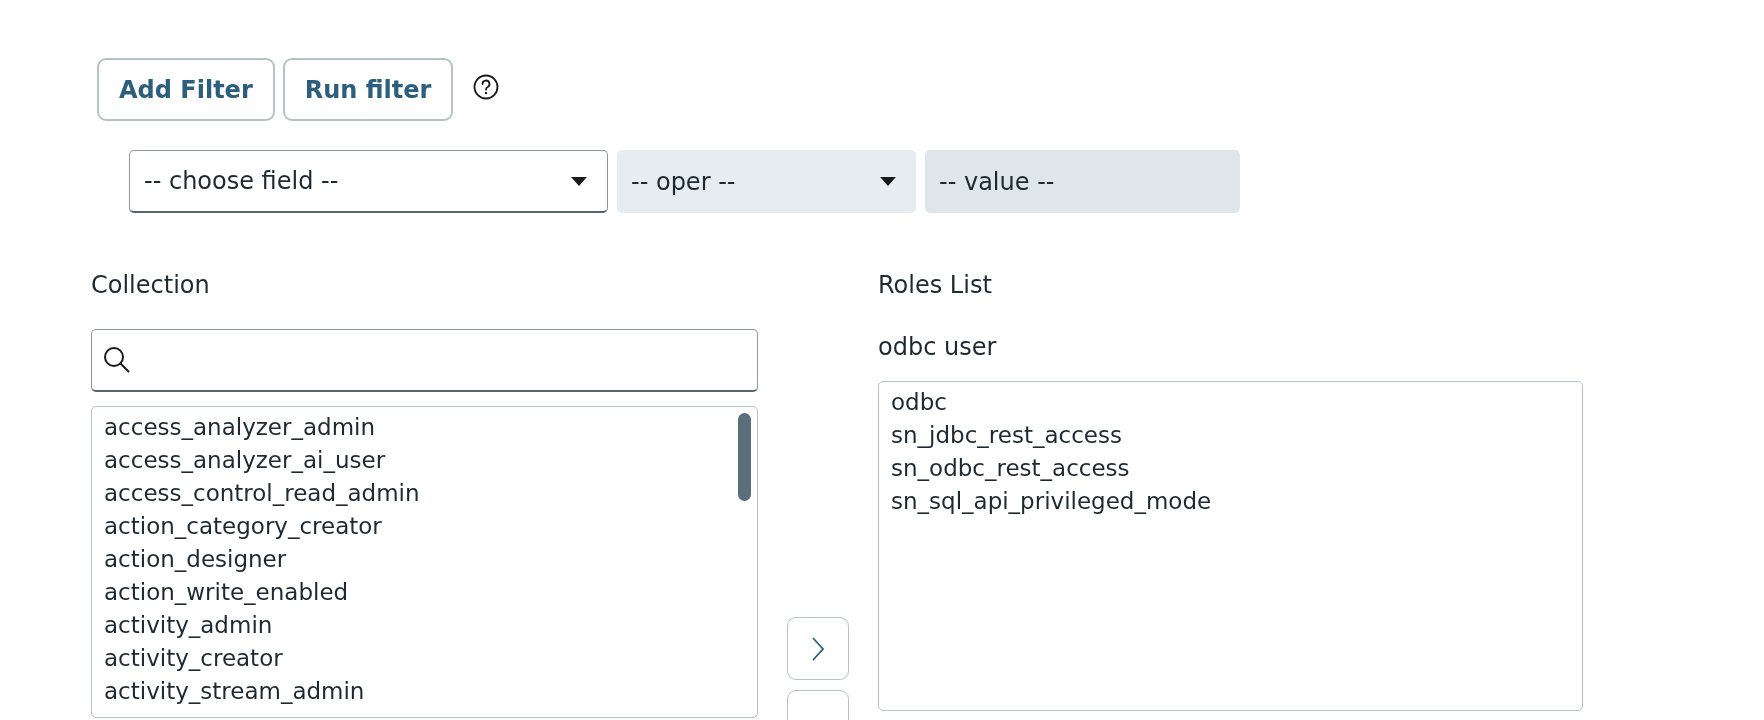 Image resolution: width=1764 pixels, height=720 pixels. Describe the element at coordinates (1051, 501) in the screenshot. I see `list-item: sn_sql_api_privileged_mode` at that location.